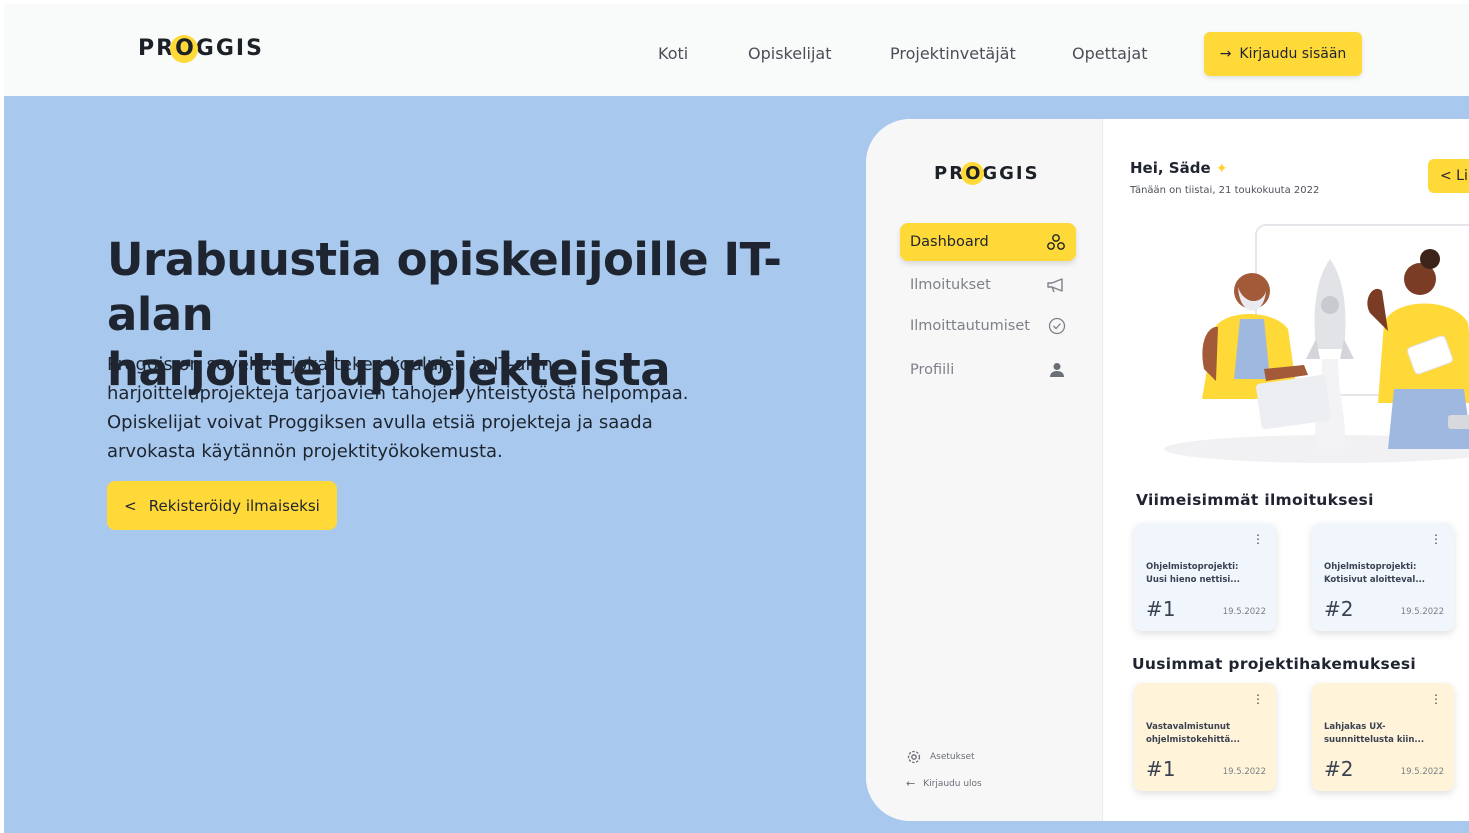  I want to click on sidebar-item-ilmoitukset: Ilmoitukset, so click(988, 285).